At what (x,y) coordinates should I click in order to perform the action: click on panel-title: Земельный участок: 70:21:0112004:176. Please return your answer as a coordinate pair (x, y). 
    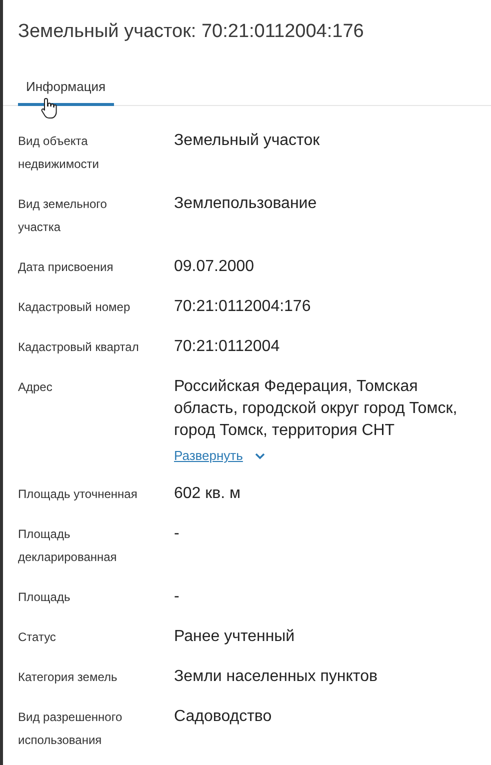
    Looking at the image, I should click on (191, 32).